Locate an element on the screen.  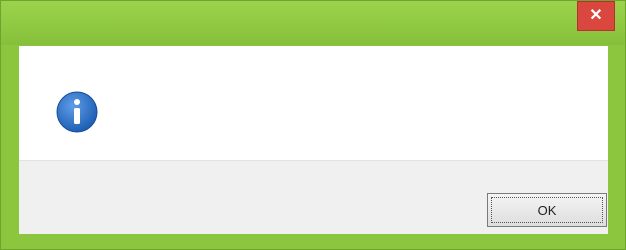
close-button: ✕ is located at coordinates (596, 16).